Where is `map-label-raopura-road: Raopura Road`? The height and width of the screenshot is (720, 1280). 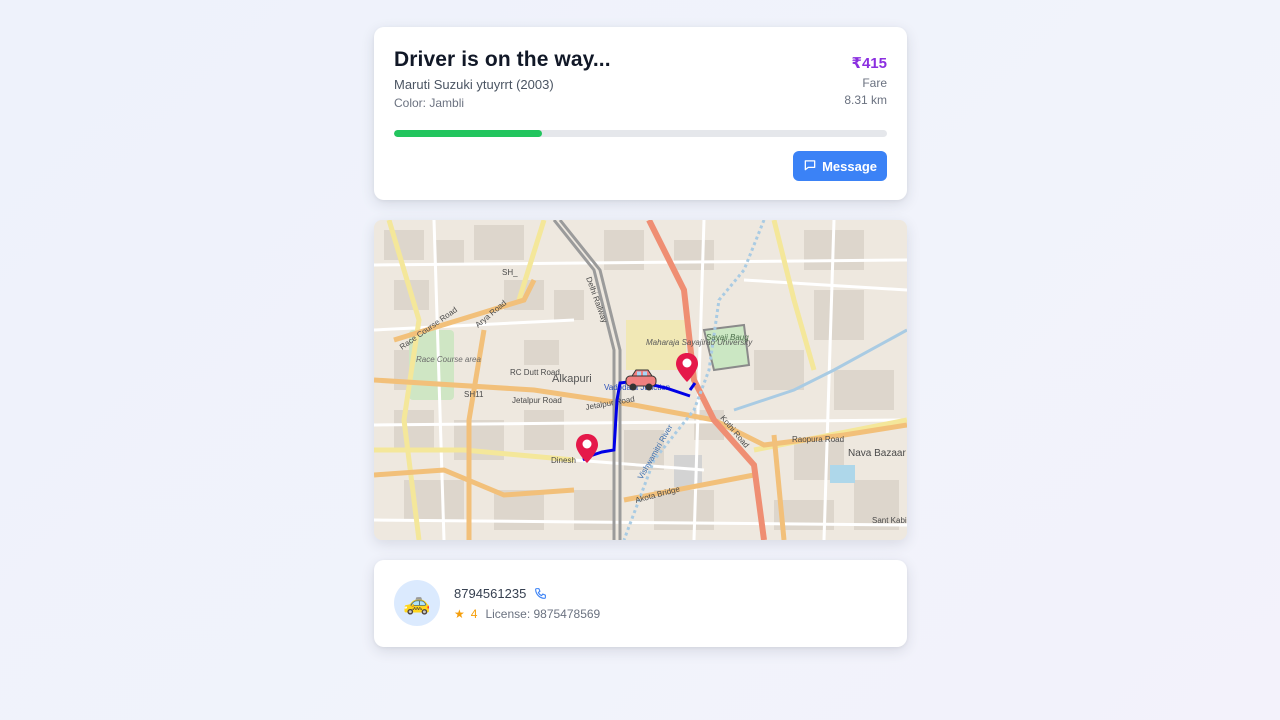
map-label-raopura-road: Raopura Road is located at coordinates (818, 439).